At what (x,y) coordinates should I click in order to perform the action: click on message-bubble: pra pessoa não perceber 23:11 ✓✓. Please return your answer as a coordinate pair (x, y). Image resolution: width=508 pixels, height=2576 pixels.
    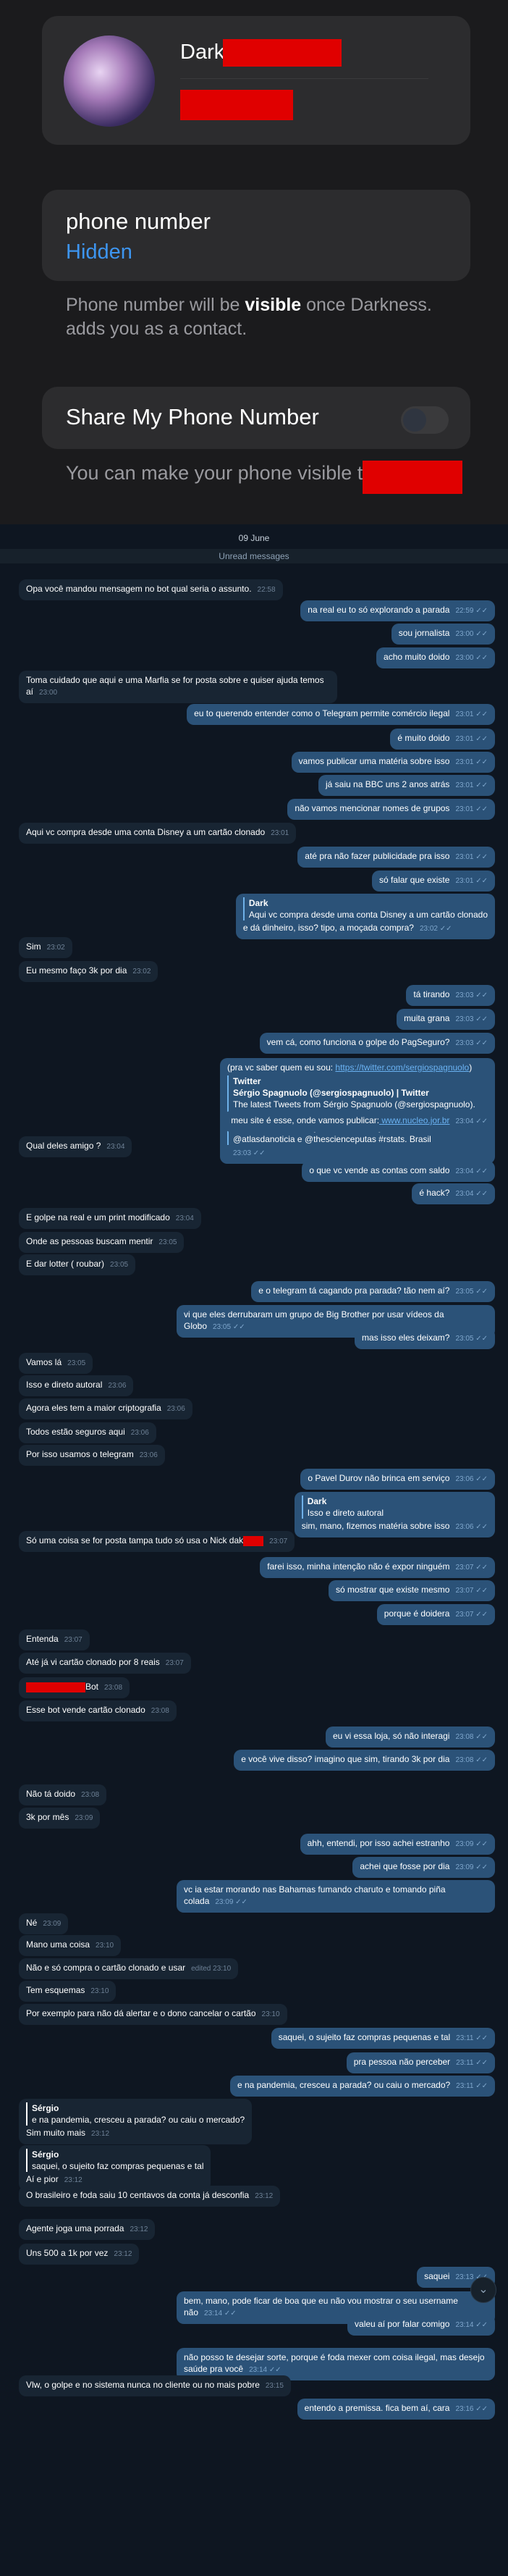
    Looking at the image, I should click on (421, 2062).